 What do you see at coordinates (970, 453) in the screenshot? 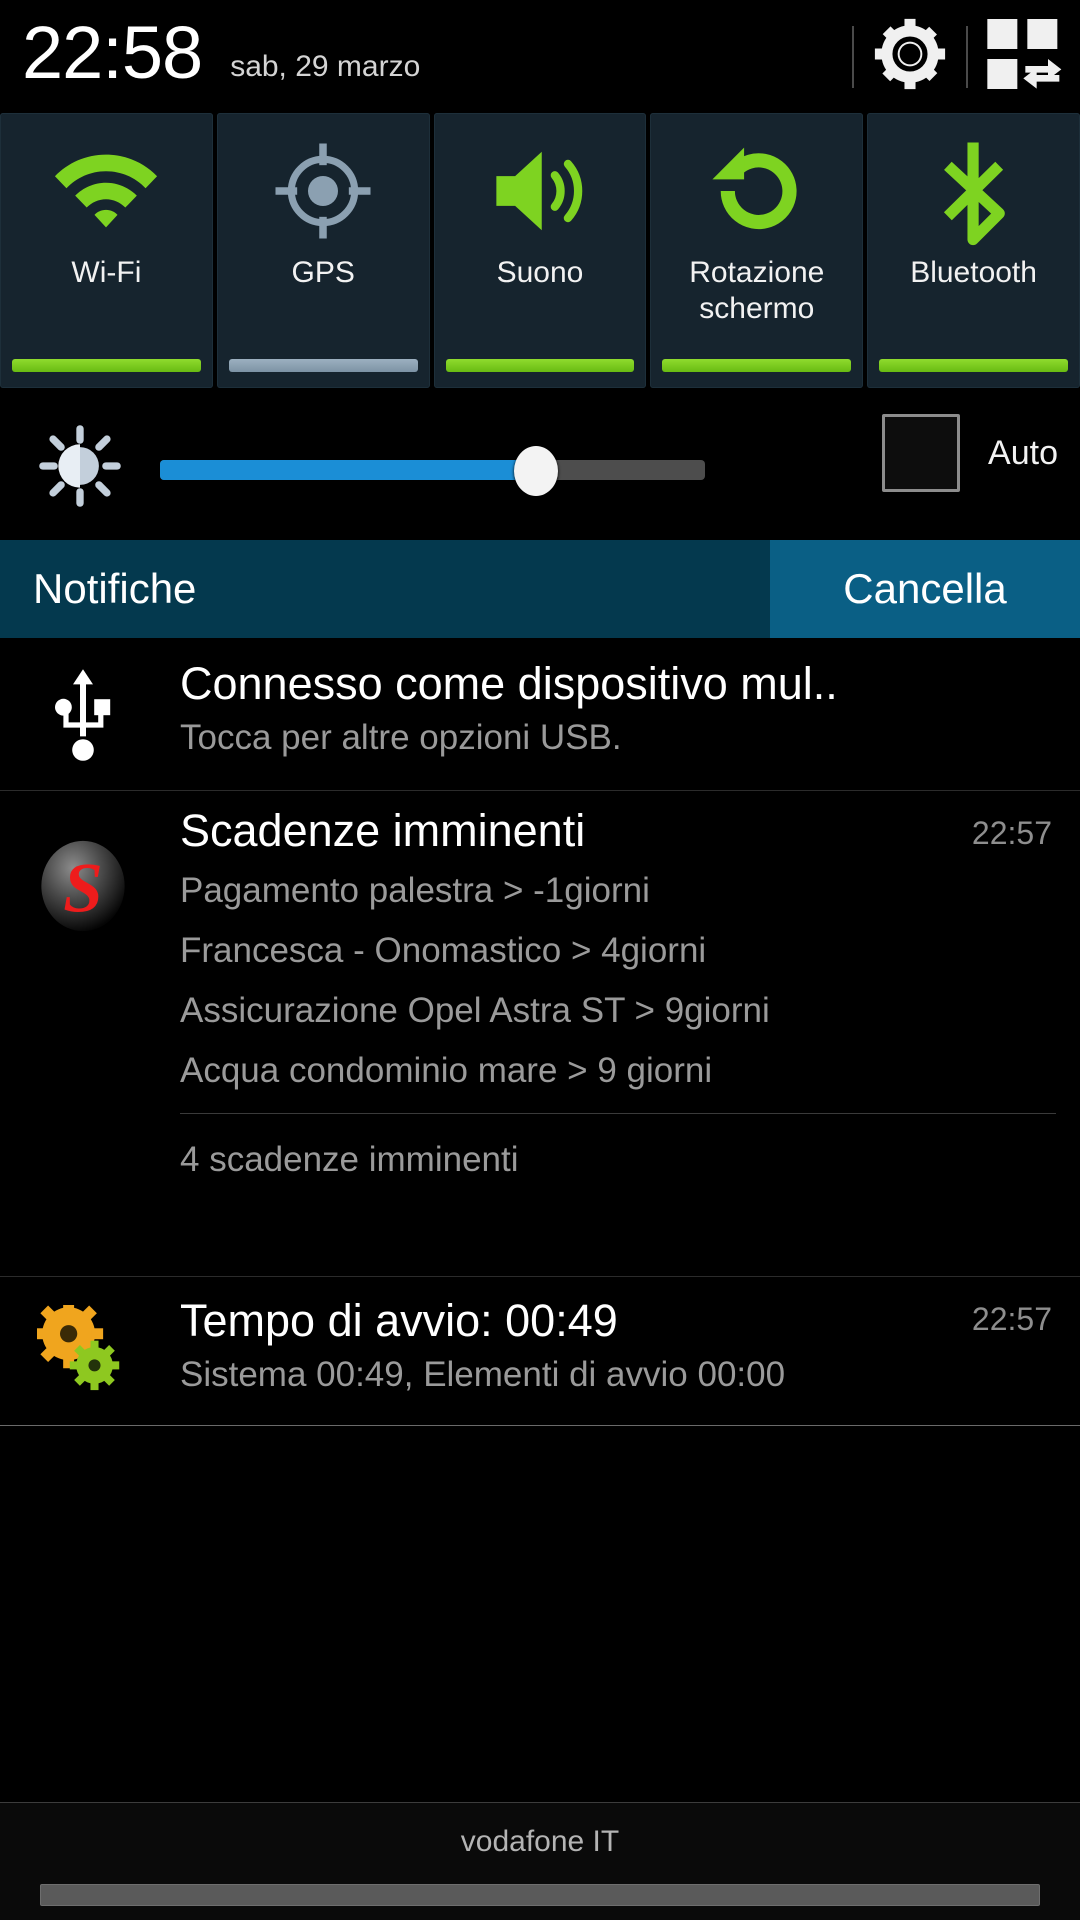
I see `auto-brightness-control: Auto` at bounding box center [970, 453].